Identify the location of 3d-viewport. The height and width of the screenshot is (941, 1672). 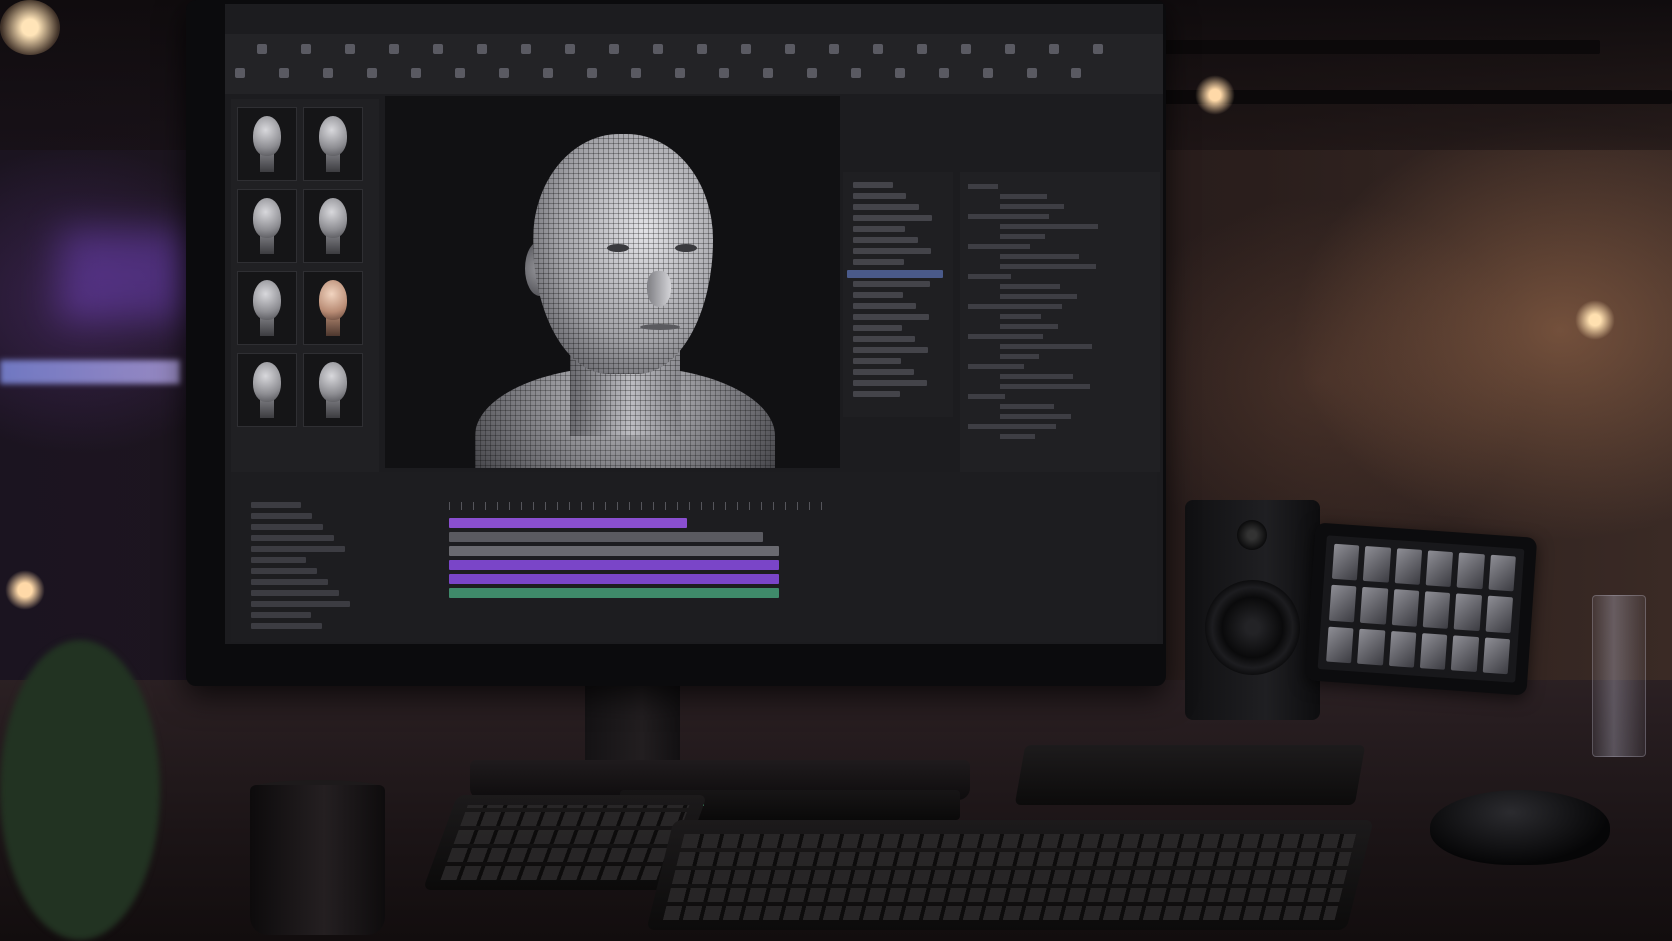
(612, 282).